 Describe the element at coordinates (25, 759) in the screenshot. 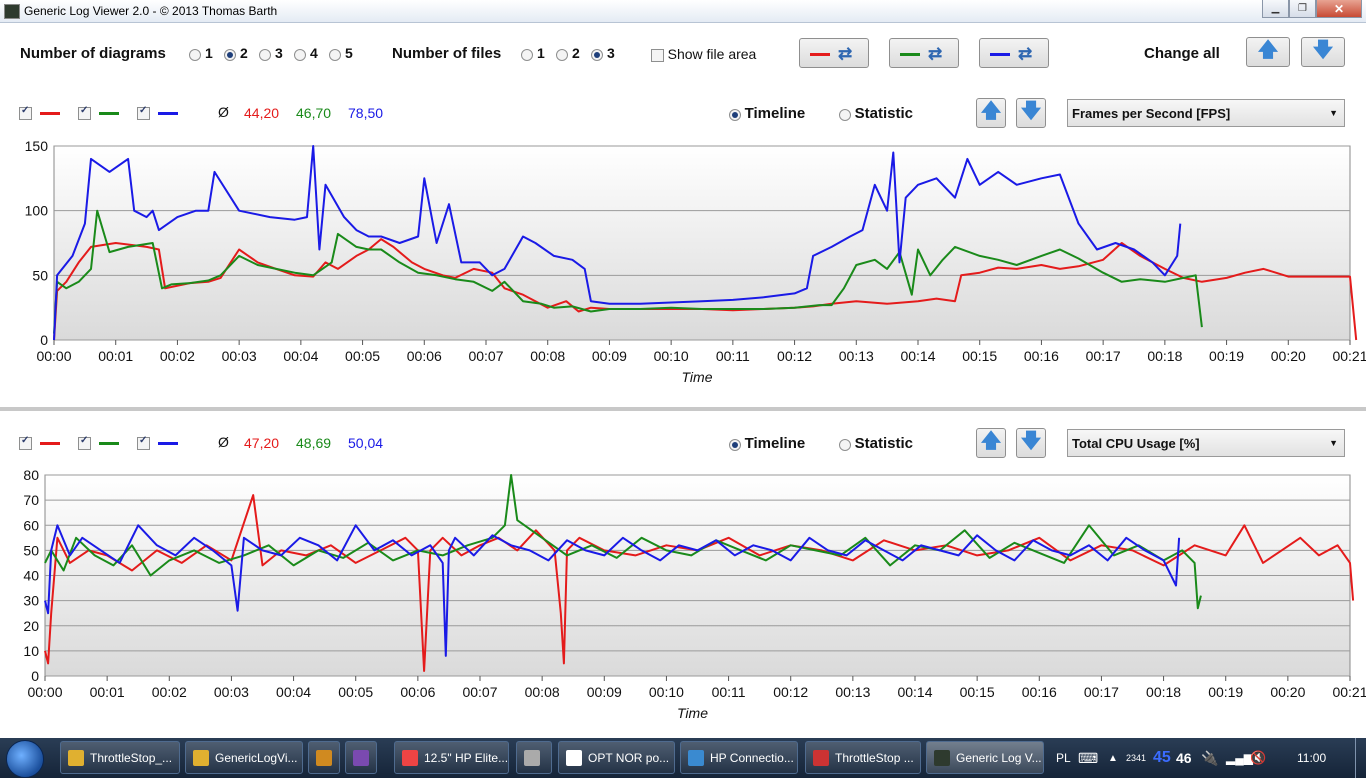

I see `start-button` at that location.